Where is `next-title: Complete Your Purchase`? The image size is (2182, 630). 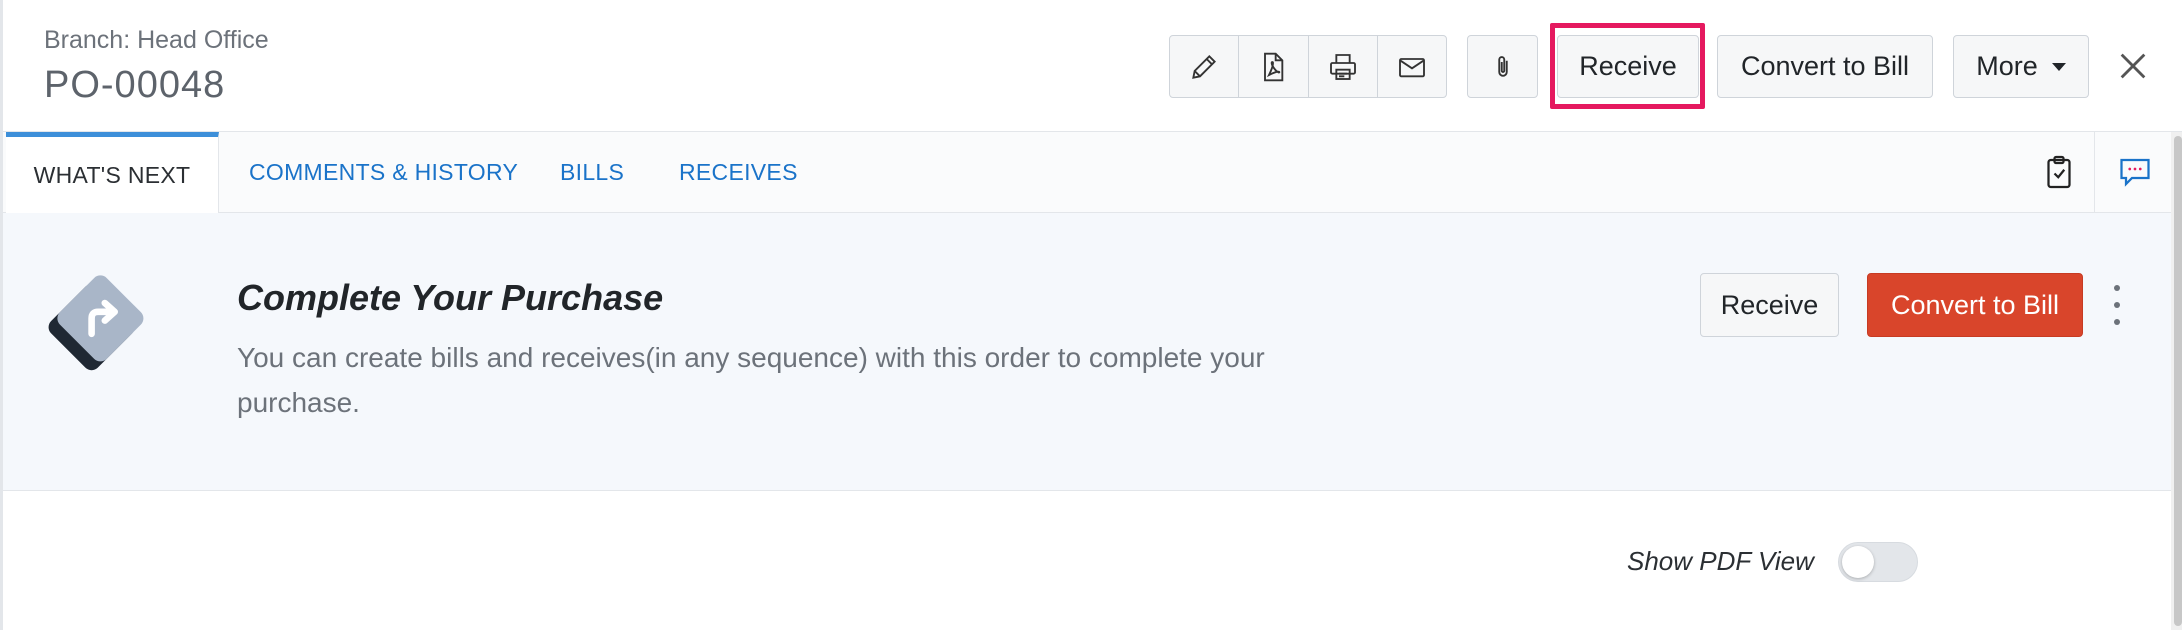 next-title: Complete Your Purchase is located at coordinates (450, 297).